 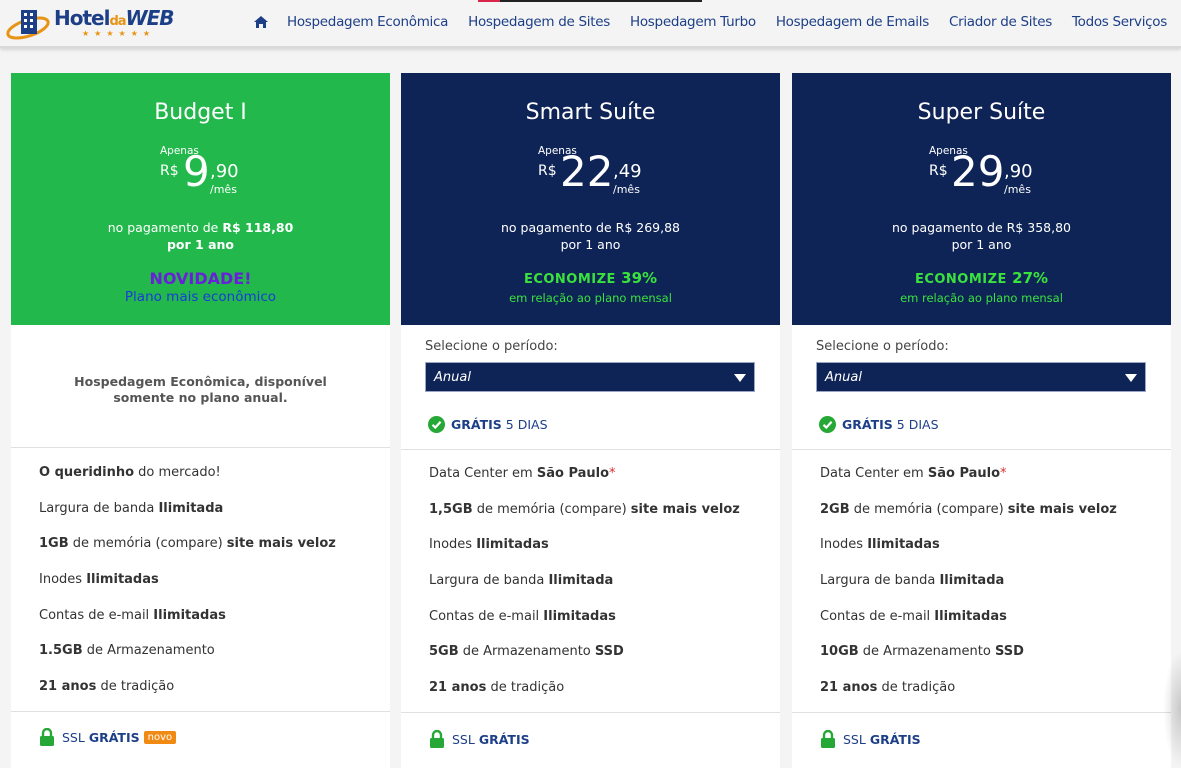 I want to click on plan-promo: NOVIDADE! Plano mais econômico, so click(x=200, y=288).